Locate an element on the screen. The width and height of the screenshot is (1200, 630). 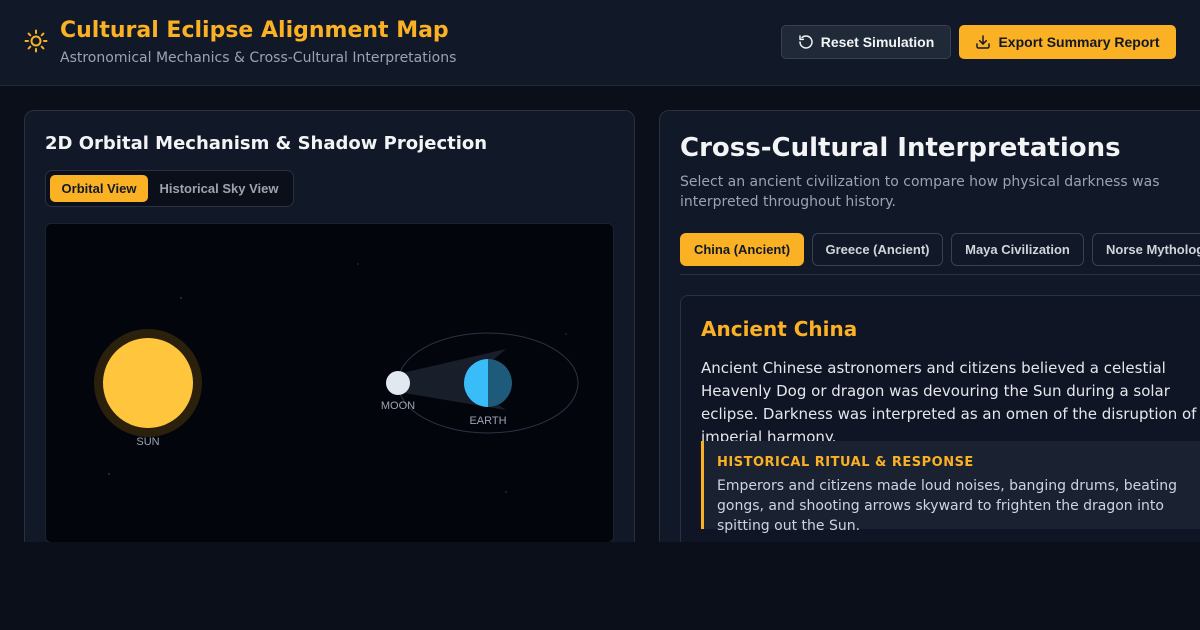
reset-simulation-button: Reset Simulation is located at coordinates (866, 42).